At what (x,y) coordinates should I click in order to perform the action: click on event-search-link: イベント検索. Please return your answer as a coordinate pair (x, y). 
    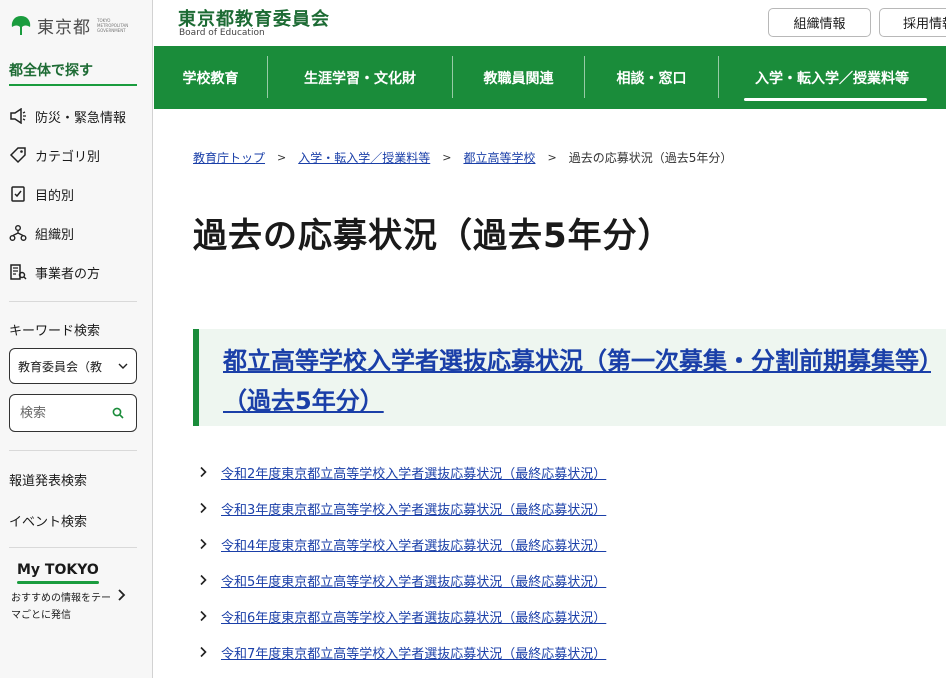
    Looking at the image, I should click on (48, 520).